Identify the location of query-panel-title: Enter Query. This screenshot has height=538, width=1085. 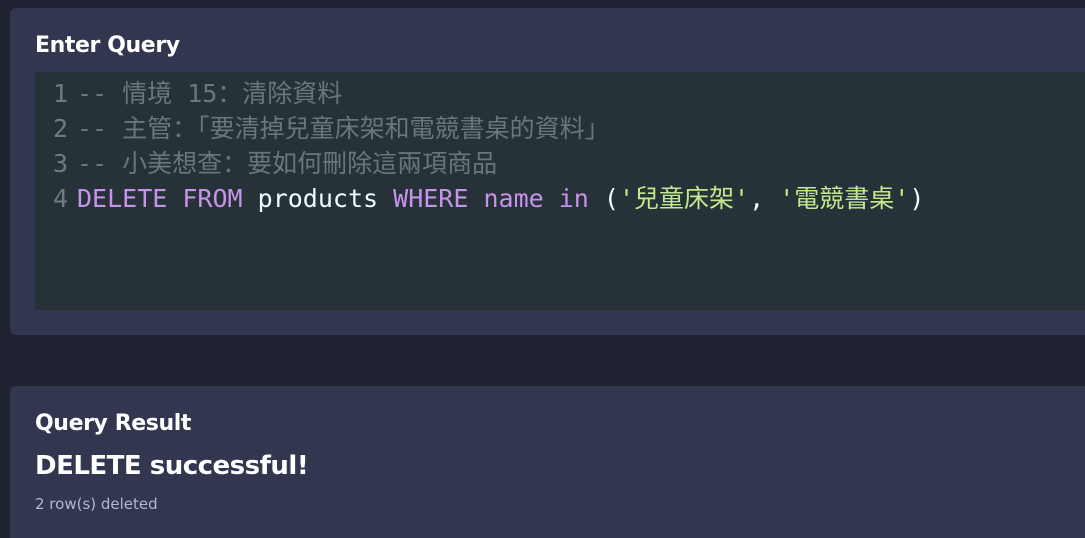
(107, 45).